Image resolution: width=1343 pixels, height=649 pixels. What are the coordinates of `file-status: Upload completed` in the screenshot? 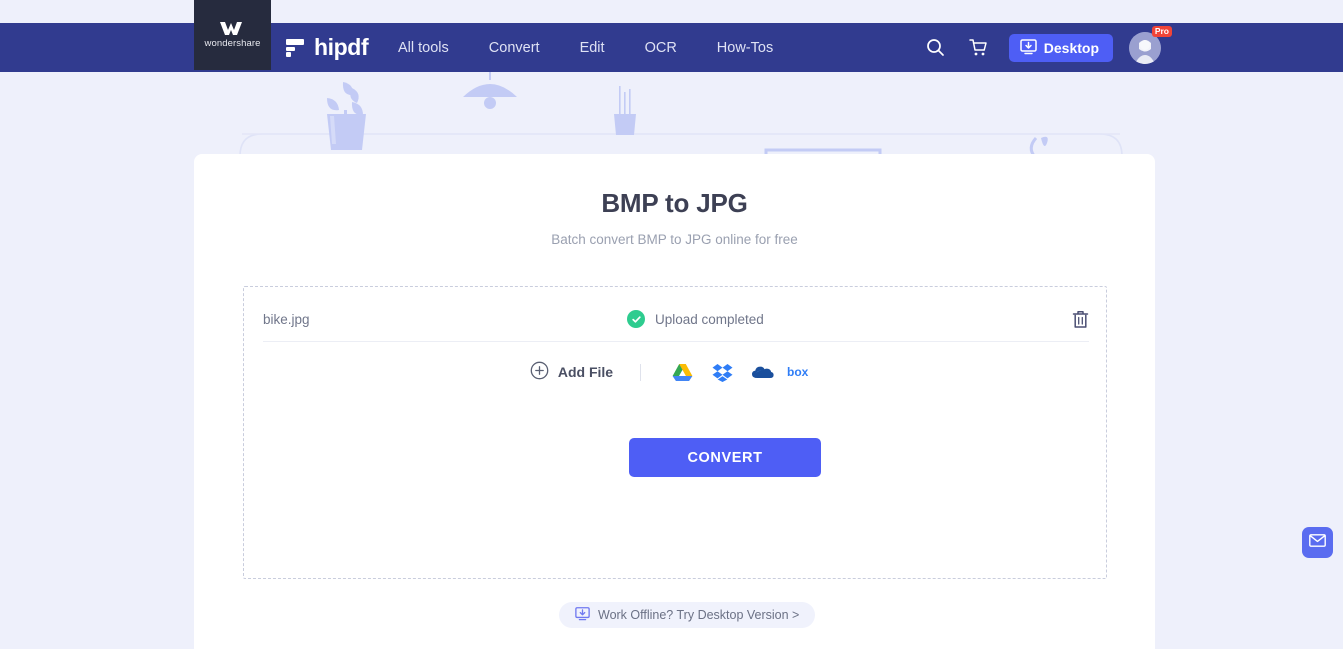 It's located at (695, 319).